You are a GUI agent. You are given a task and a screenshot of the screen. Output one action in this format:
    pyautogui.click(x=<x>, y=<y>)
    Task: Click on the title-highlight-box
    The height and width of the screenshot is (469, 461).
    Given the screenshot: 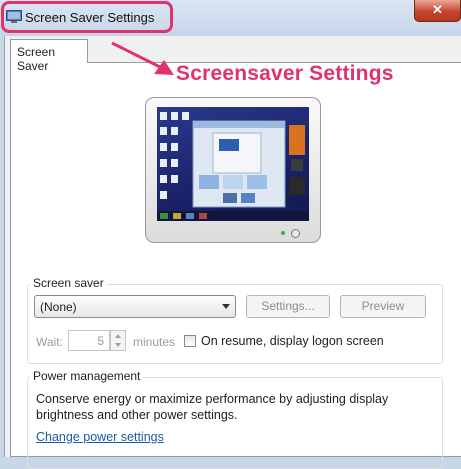 What is the action you would take?
    pyautogui.click(x=87, y=17)
    